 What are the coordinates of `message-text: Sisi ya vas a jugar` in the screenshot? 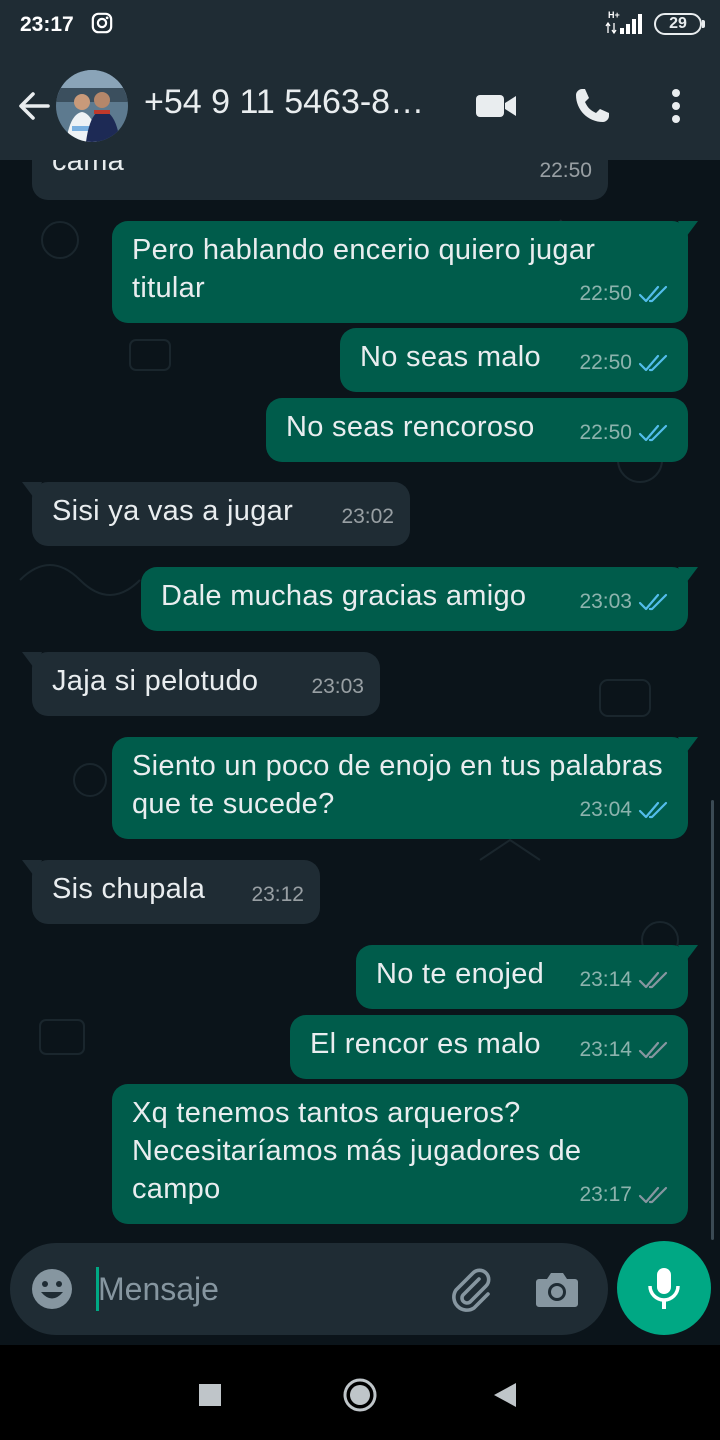 It's located at (173, 511).